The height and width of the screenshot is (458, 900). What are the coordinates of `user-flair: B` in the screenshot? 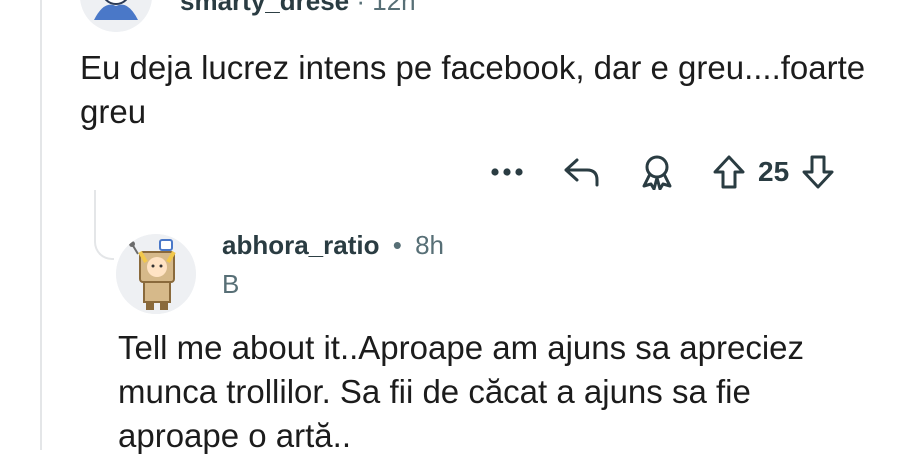 It's located at (231, 284).